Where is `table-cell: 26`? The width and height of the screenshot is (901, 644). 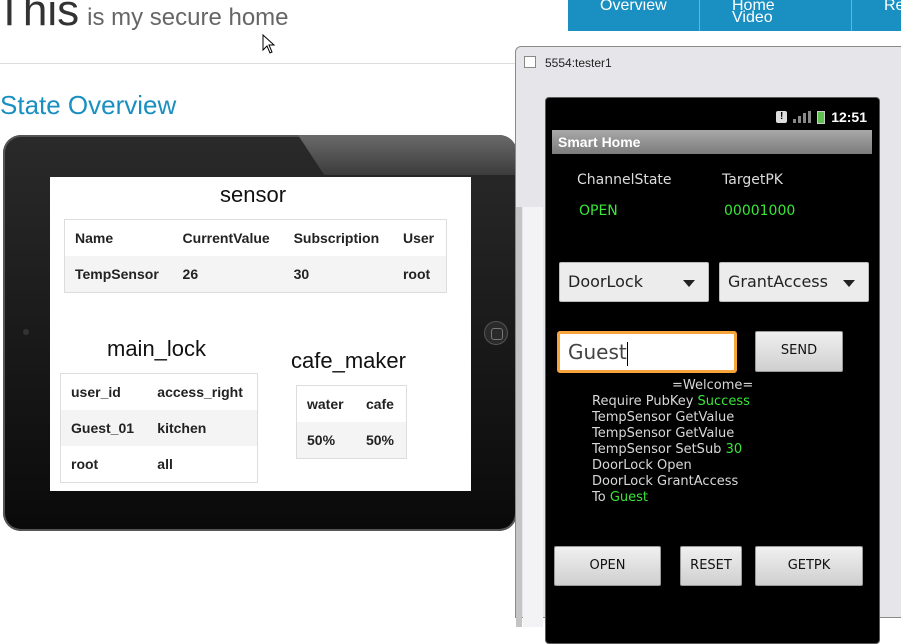 table-cell: 26 is located at coordinates (228, 274).